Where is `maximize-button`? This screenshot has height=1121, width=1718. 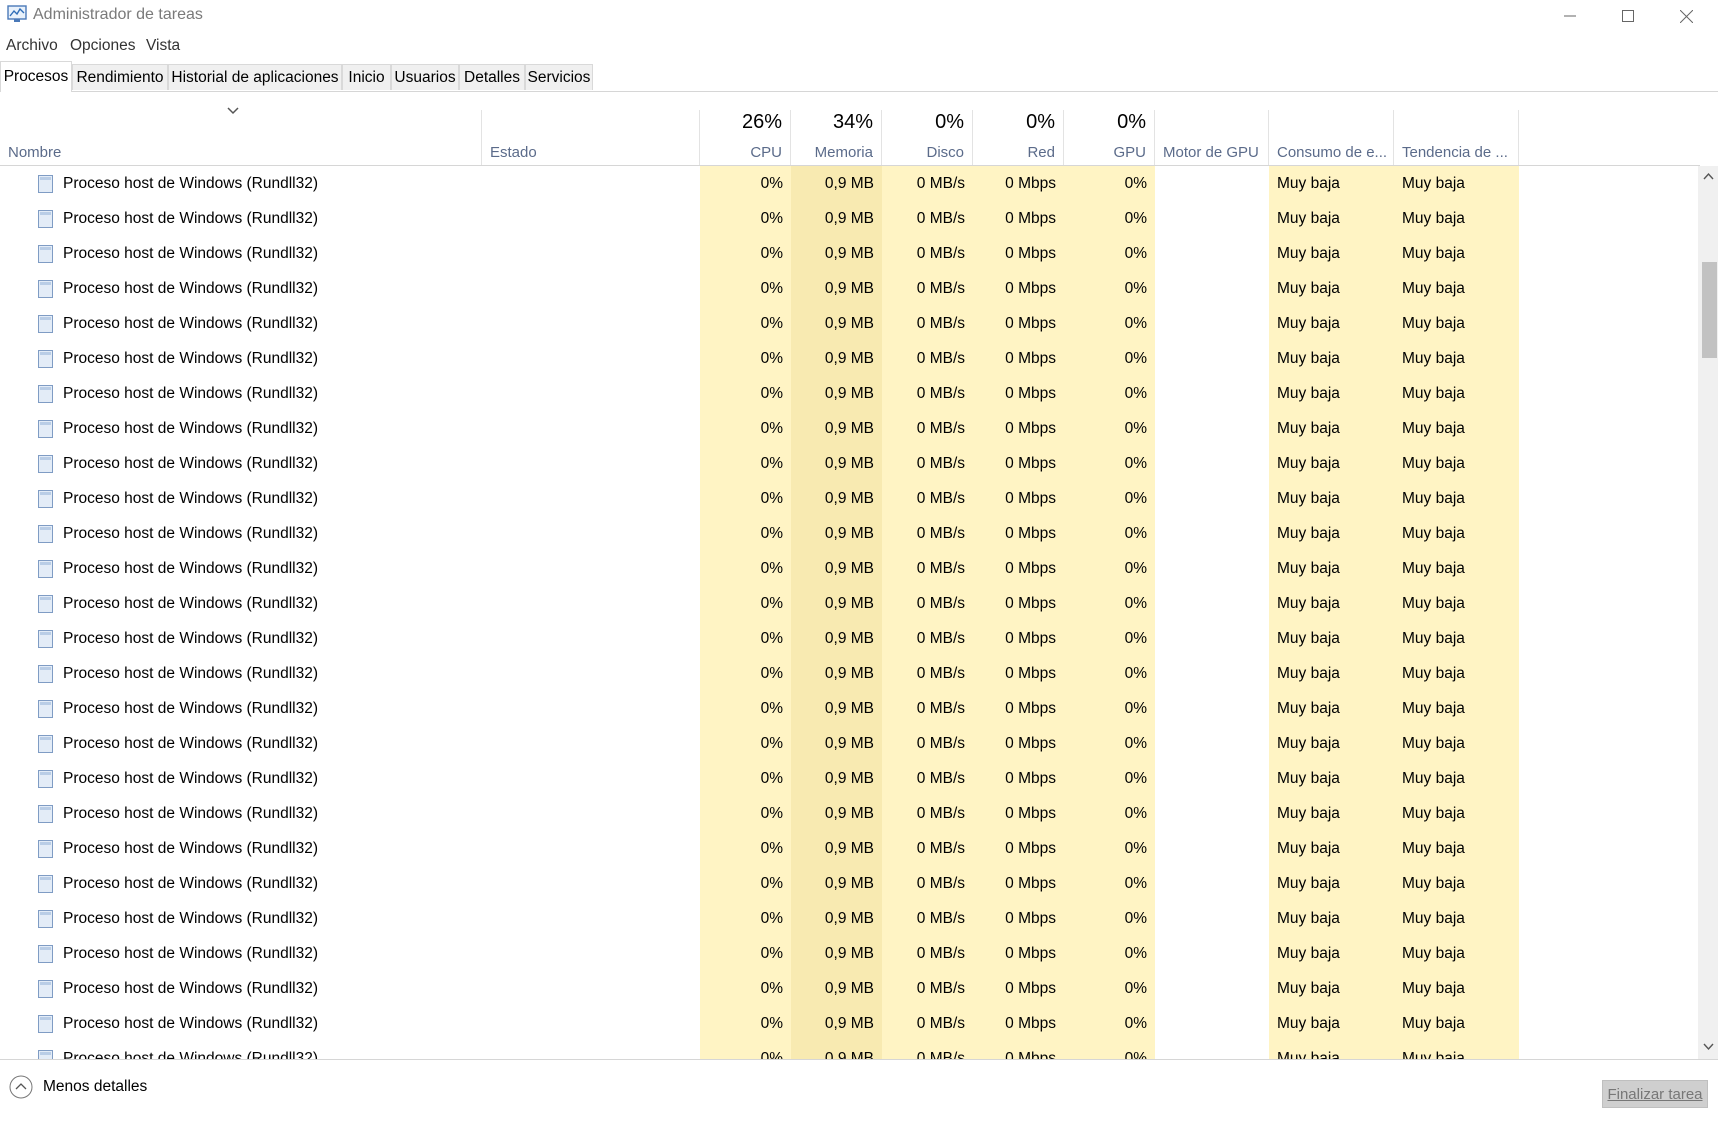
maximize-button is located at coordinates (1628, 16).